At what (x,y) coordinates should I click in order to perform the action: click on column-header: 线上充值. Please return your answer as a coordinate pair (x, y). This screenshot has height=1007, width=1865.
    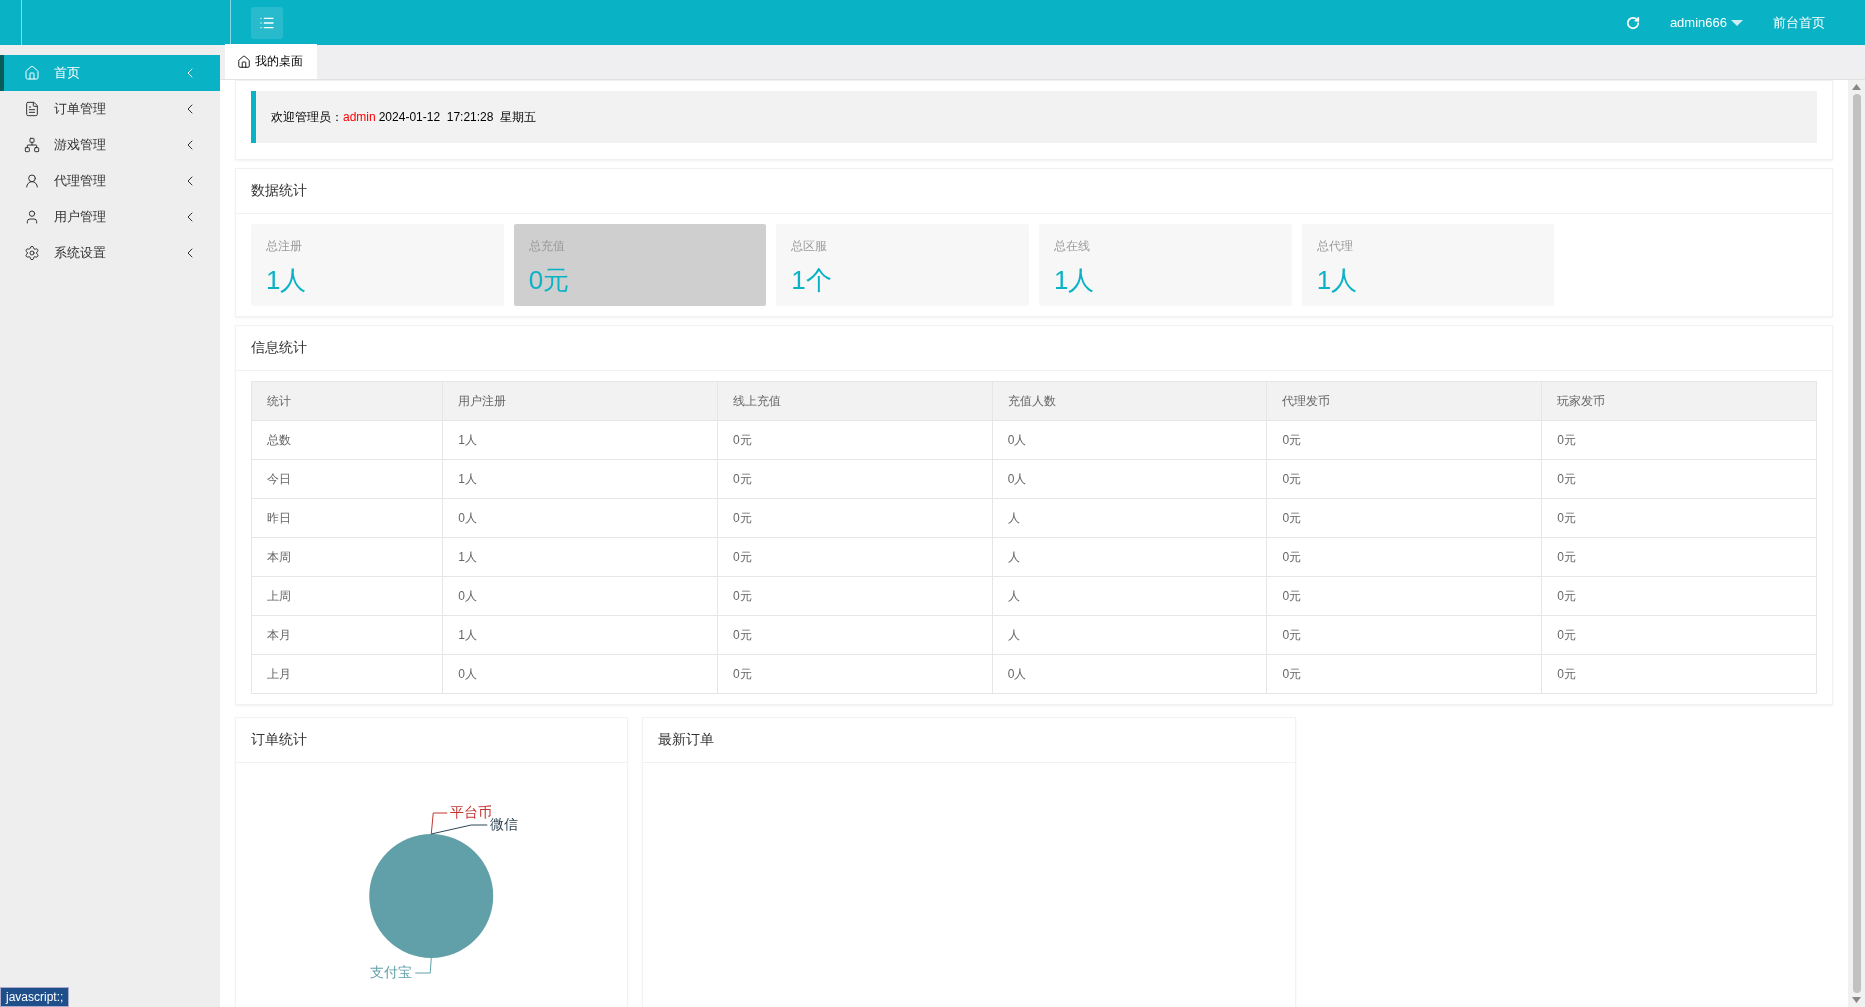
    Looking at the image, I should click on (855, 401).